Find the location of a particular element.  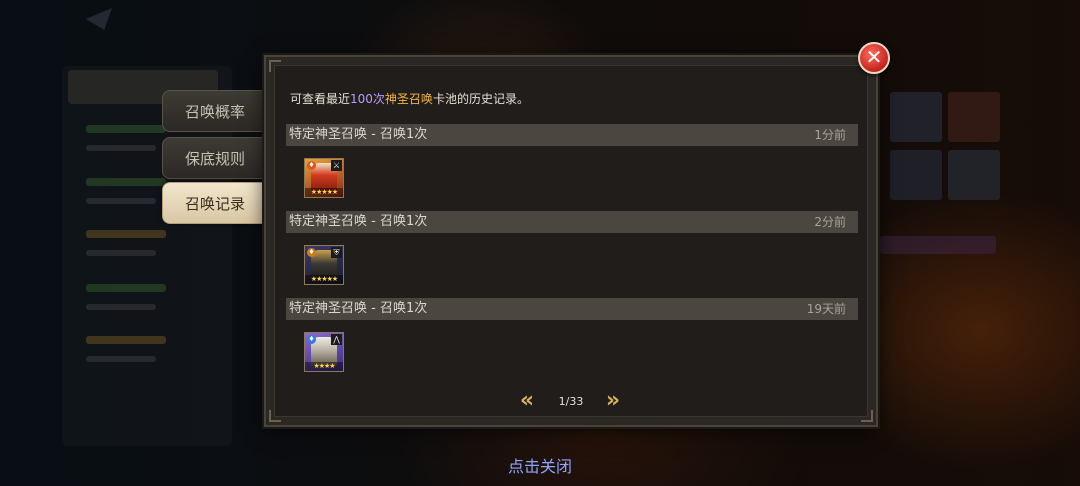

info-count: 100次 is located at coordinates (367, 99).